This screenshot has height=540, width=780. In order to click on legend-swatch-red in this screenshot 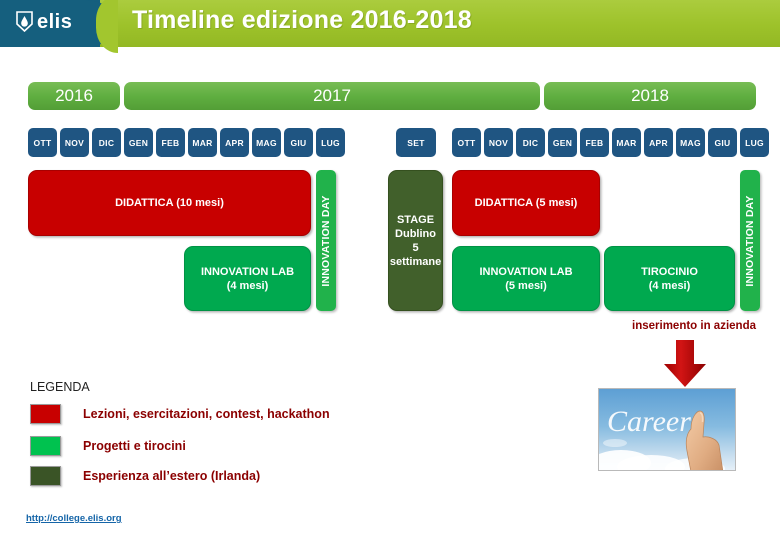, I will do `click(45, 414)`.